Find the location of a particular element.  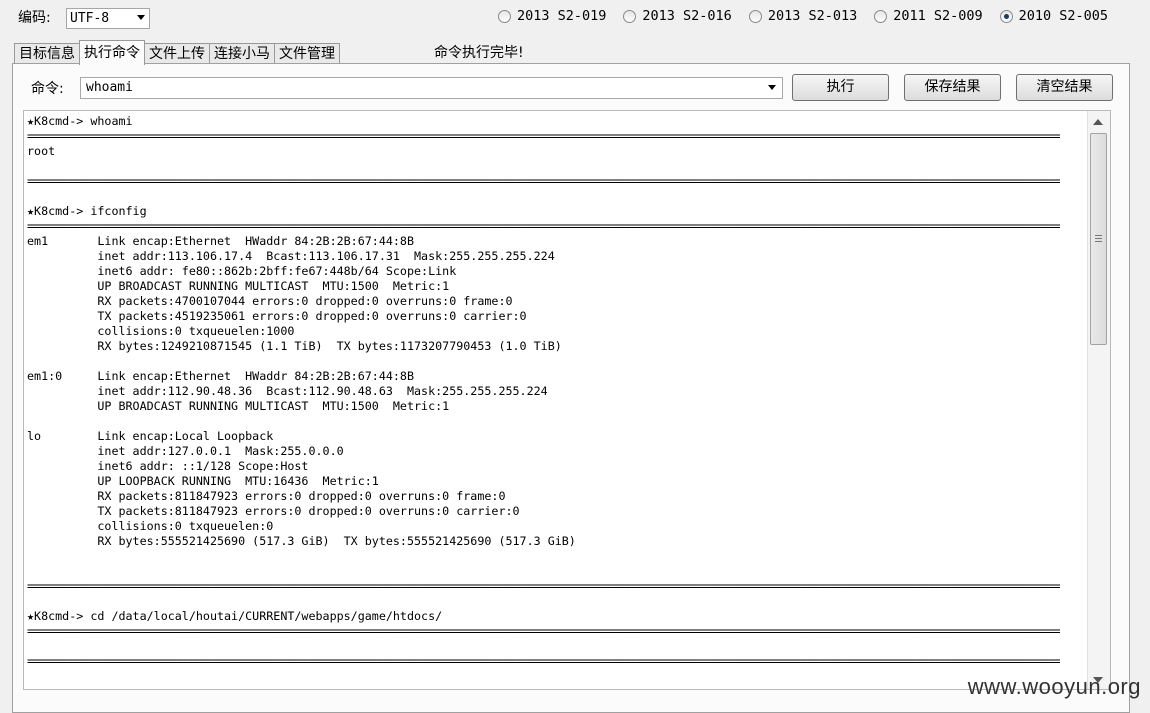

encoding-label: 编码: is located at coordinates (34, 18).